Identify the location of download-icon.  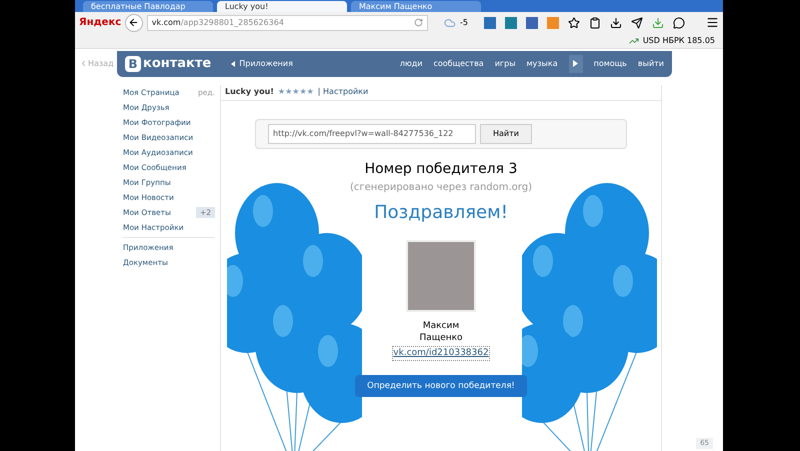
(616, 22).